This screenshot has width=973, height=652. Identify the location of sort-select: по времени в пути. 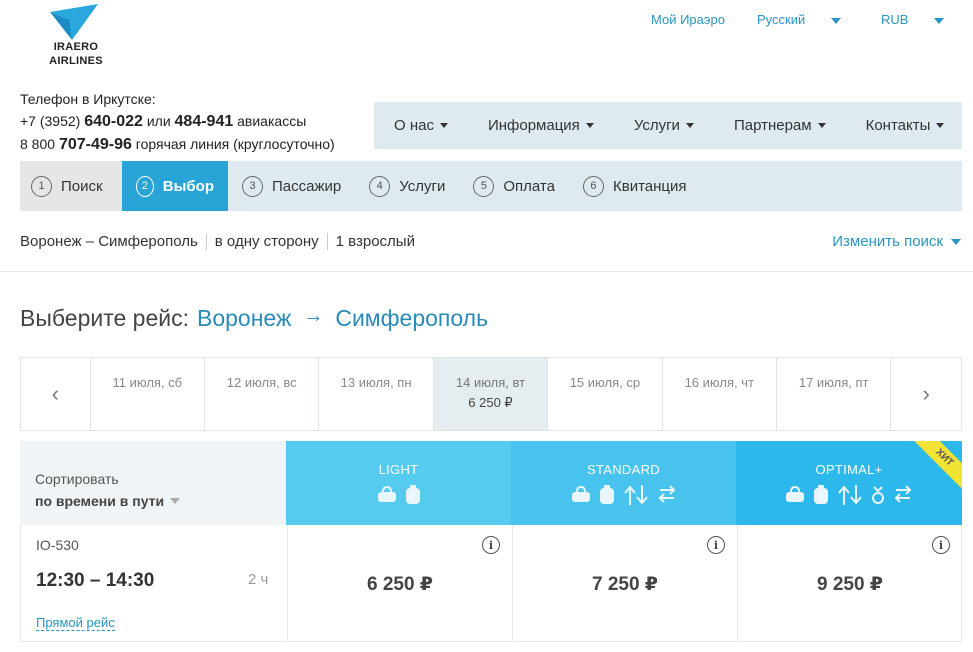
(160, 501).